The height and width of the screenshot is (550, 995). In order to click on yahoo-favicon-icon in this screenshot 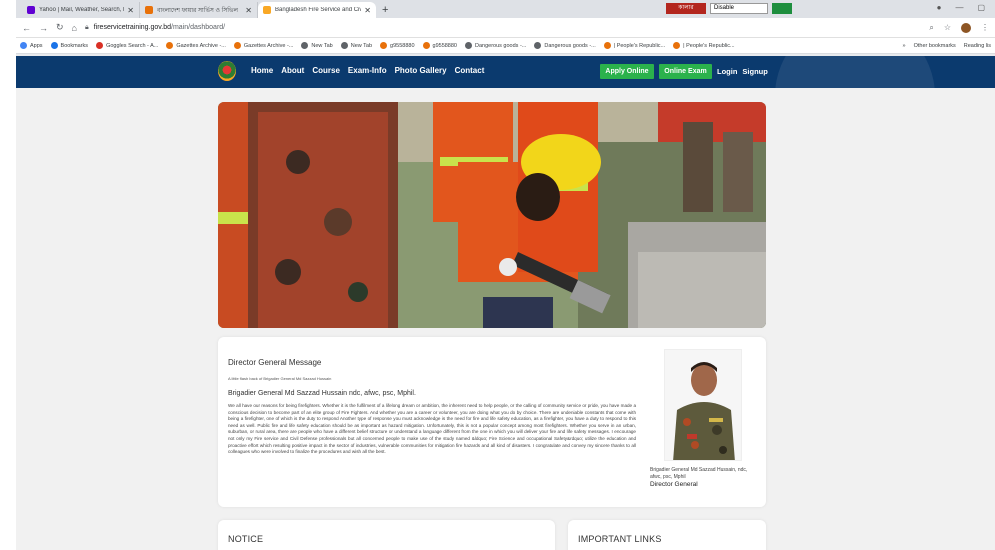, I will do `click(31, 10)`.